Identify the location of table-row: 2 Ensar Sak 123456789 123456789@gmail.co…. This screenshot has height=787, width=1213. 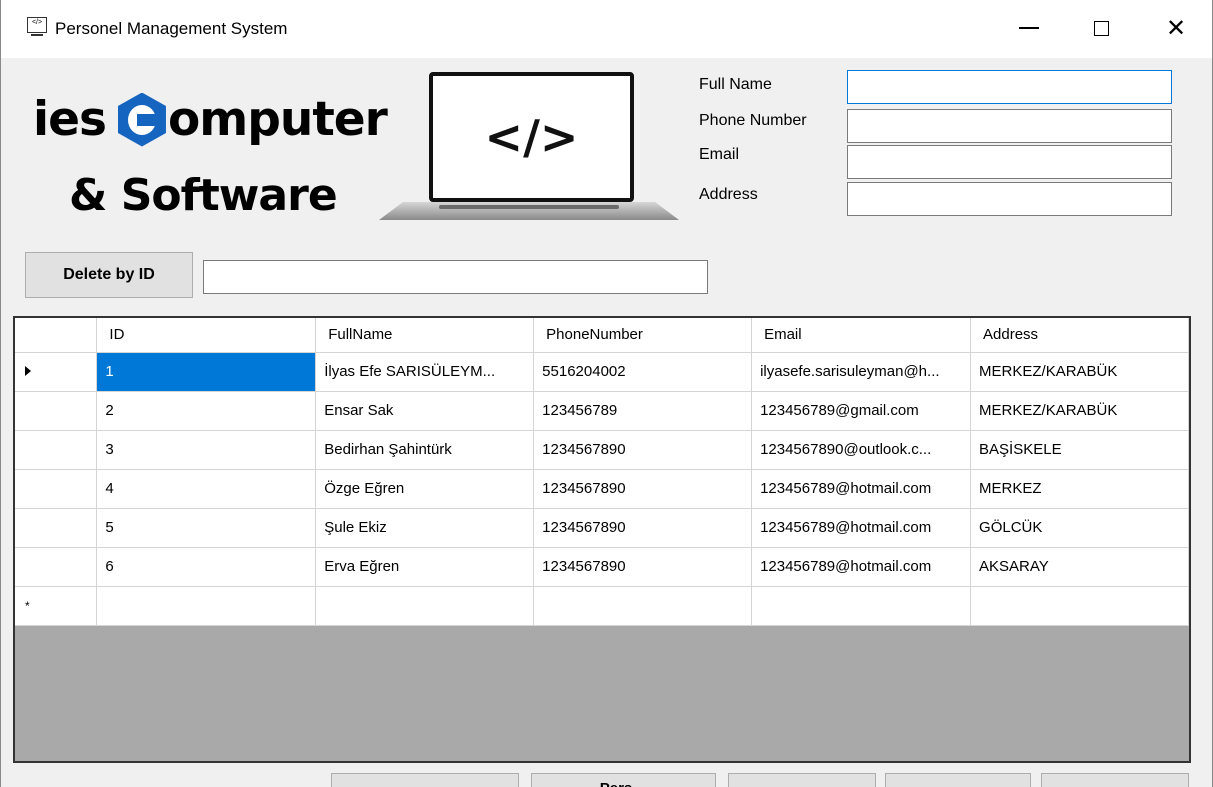
(602, 411).